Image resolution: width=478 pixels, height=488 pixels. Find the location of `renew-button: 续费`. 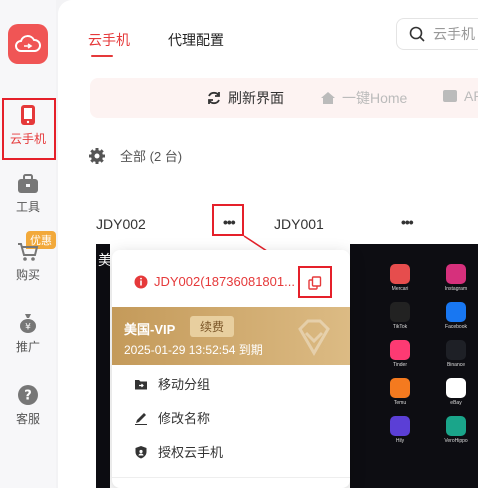

renew-button: 续费 is located at coordinates (212, 326).